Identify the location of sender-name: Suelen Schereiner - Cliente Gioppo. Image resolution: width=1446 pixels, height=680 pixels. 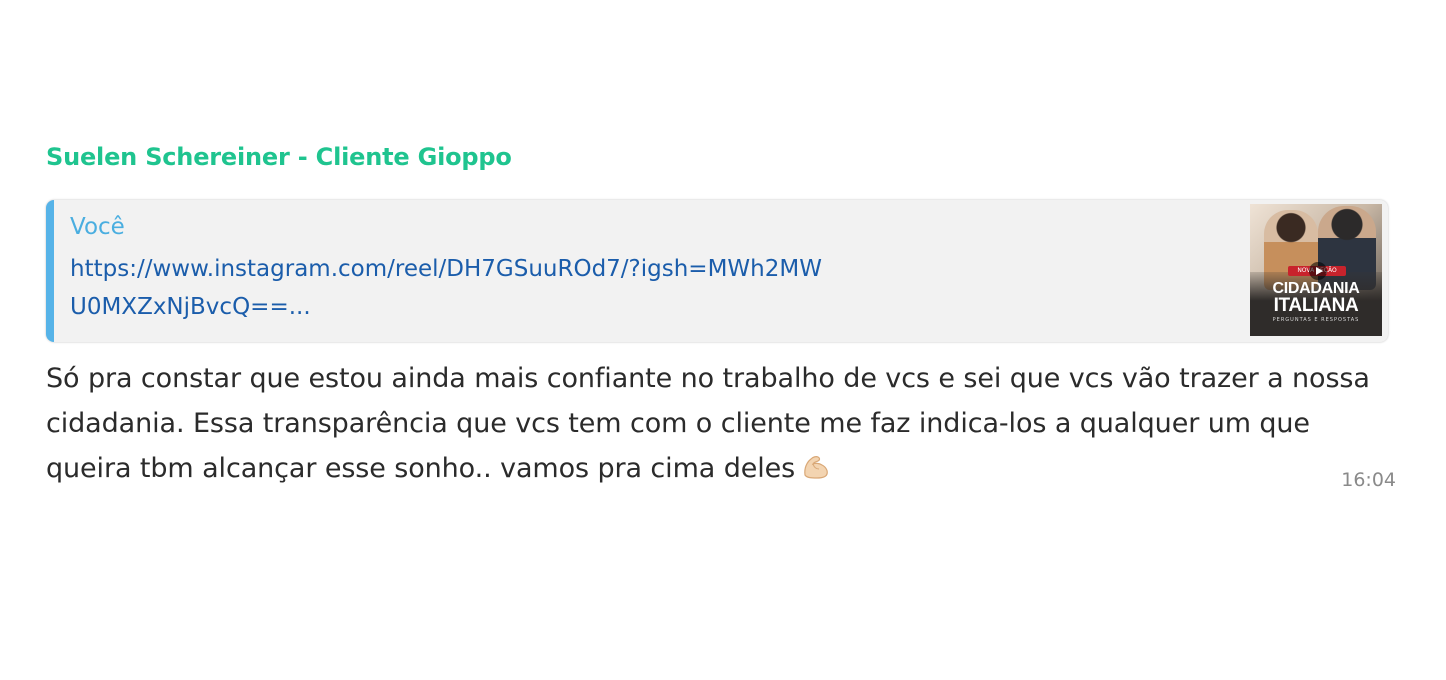
(279, 157).